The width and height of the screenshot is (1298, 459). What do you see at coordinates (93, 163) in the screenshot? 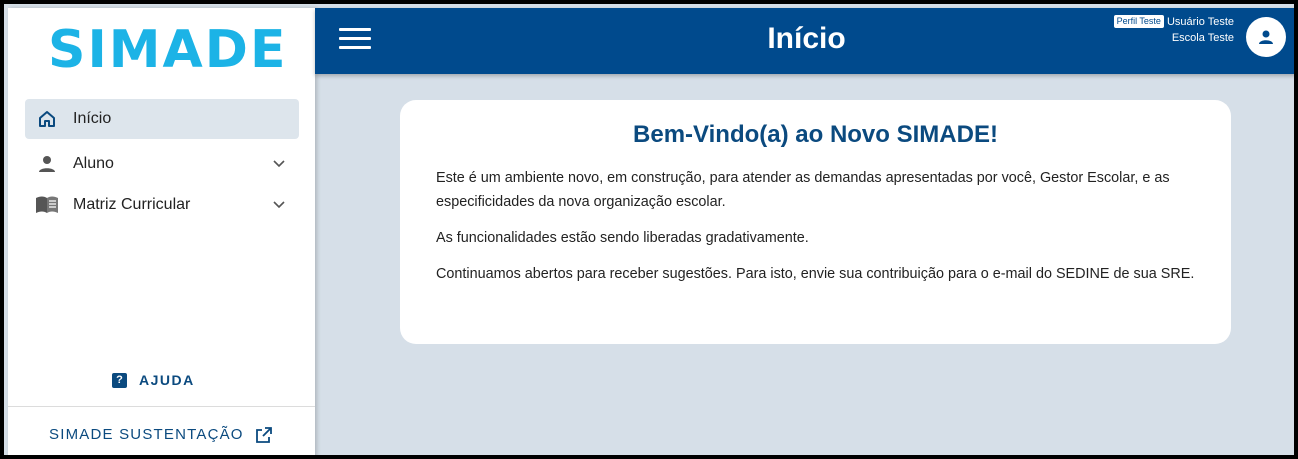
I see `sidebar-item-label: Aluno` at bounding box center [93, 163].